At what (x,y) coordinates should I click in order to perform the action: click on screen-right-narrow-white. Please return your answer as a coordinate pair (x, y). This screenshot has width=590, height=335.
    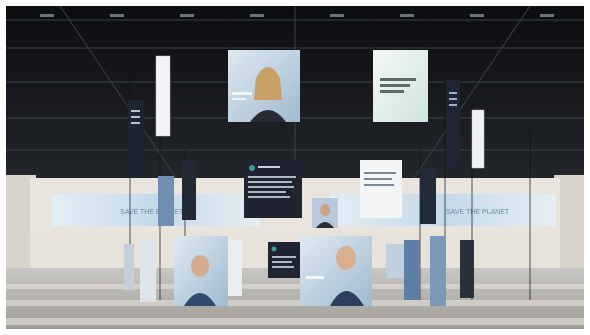
    Looking at the image, I should click on (478, 139).